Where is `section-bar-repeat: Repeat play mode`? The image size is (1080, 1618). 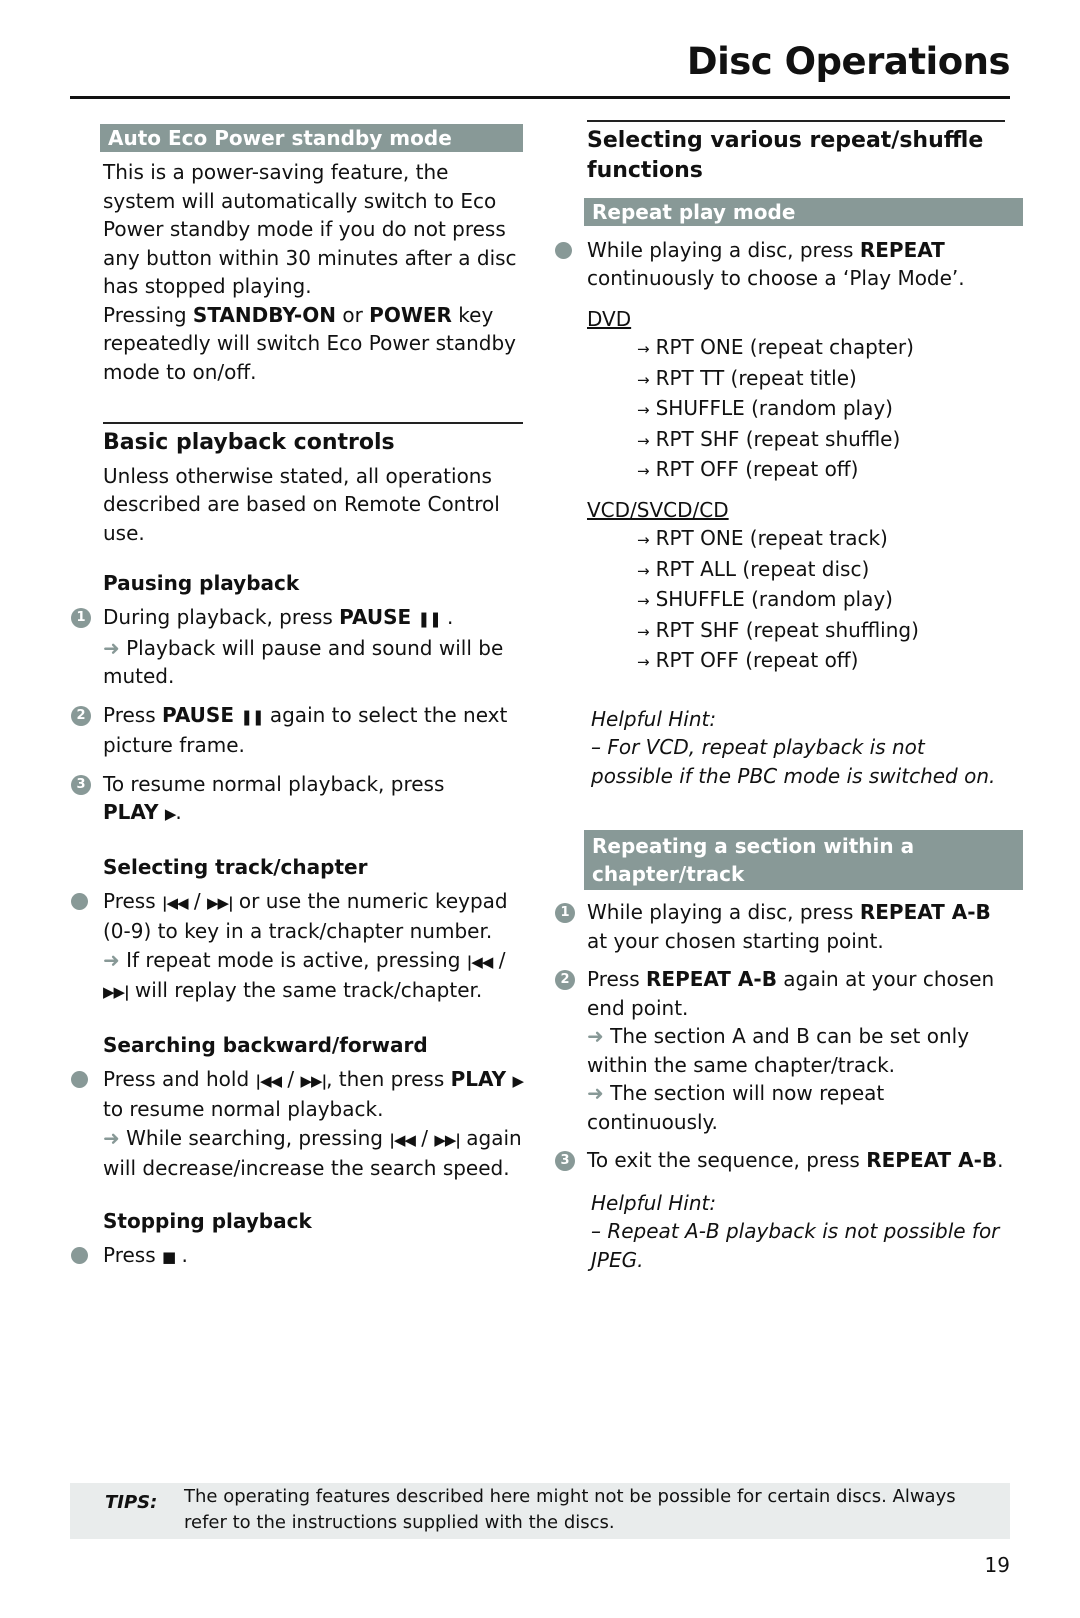 section-bar-repeat: Repeat play mode is located at coordinates (803, 211).